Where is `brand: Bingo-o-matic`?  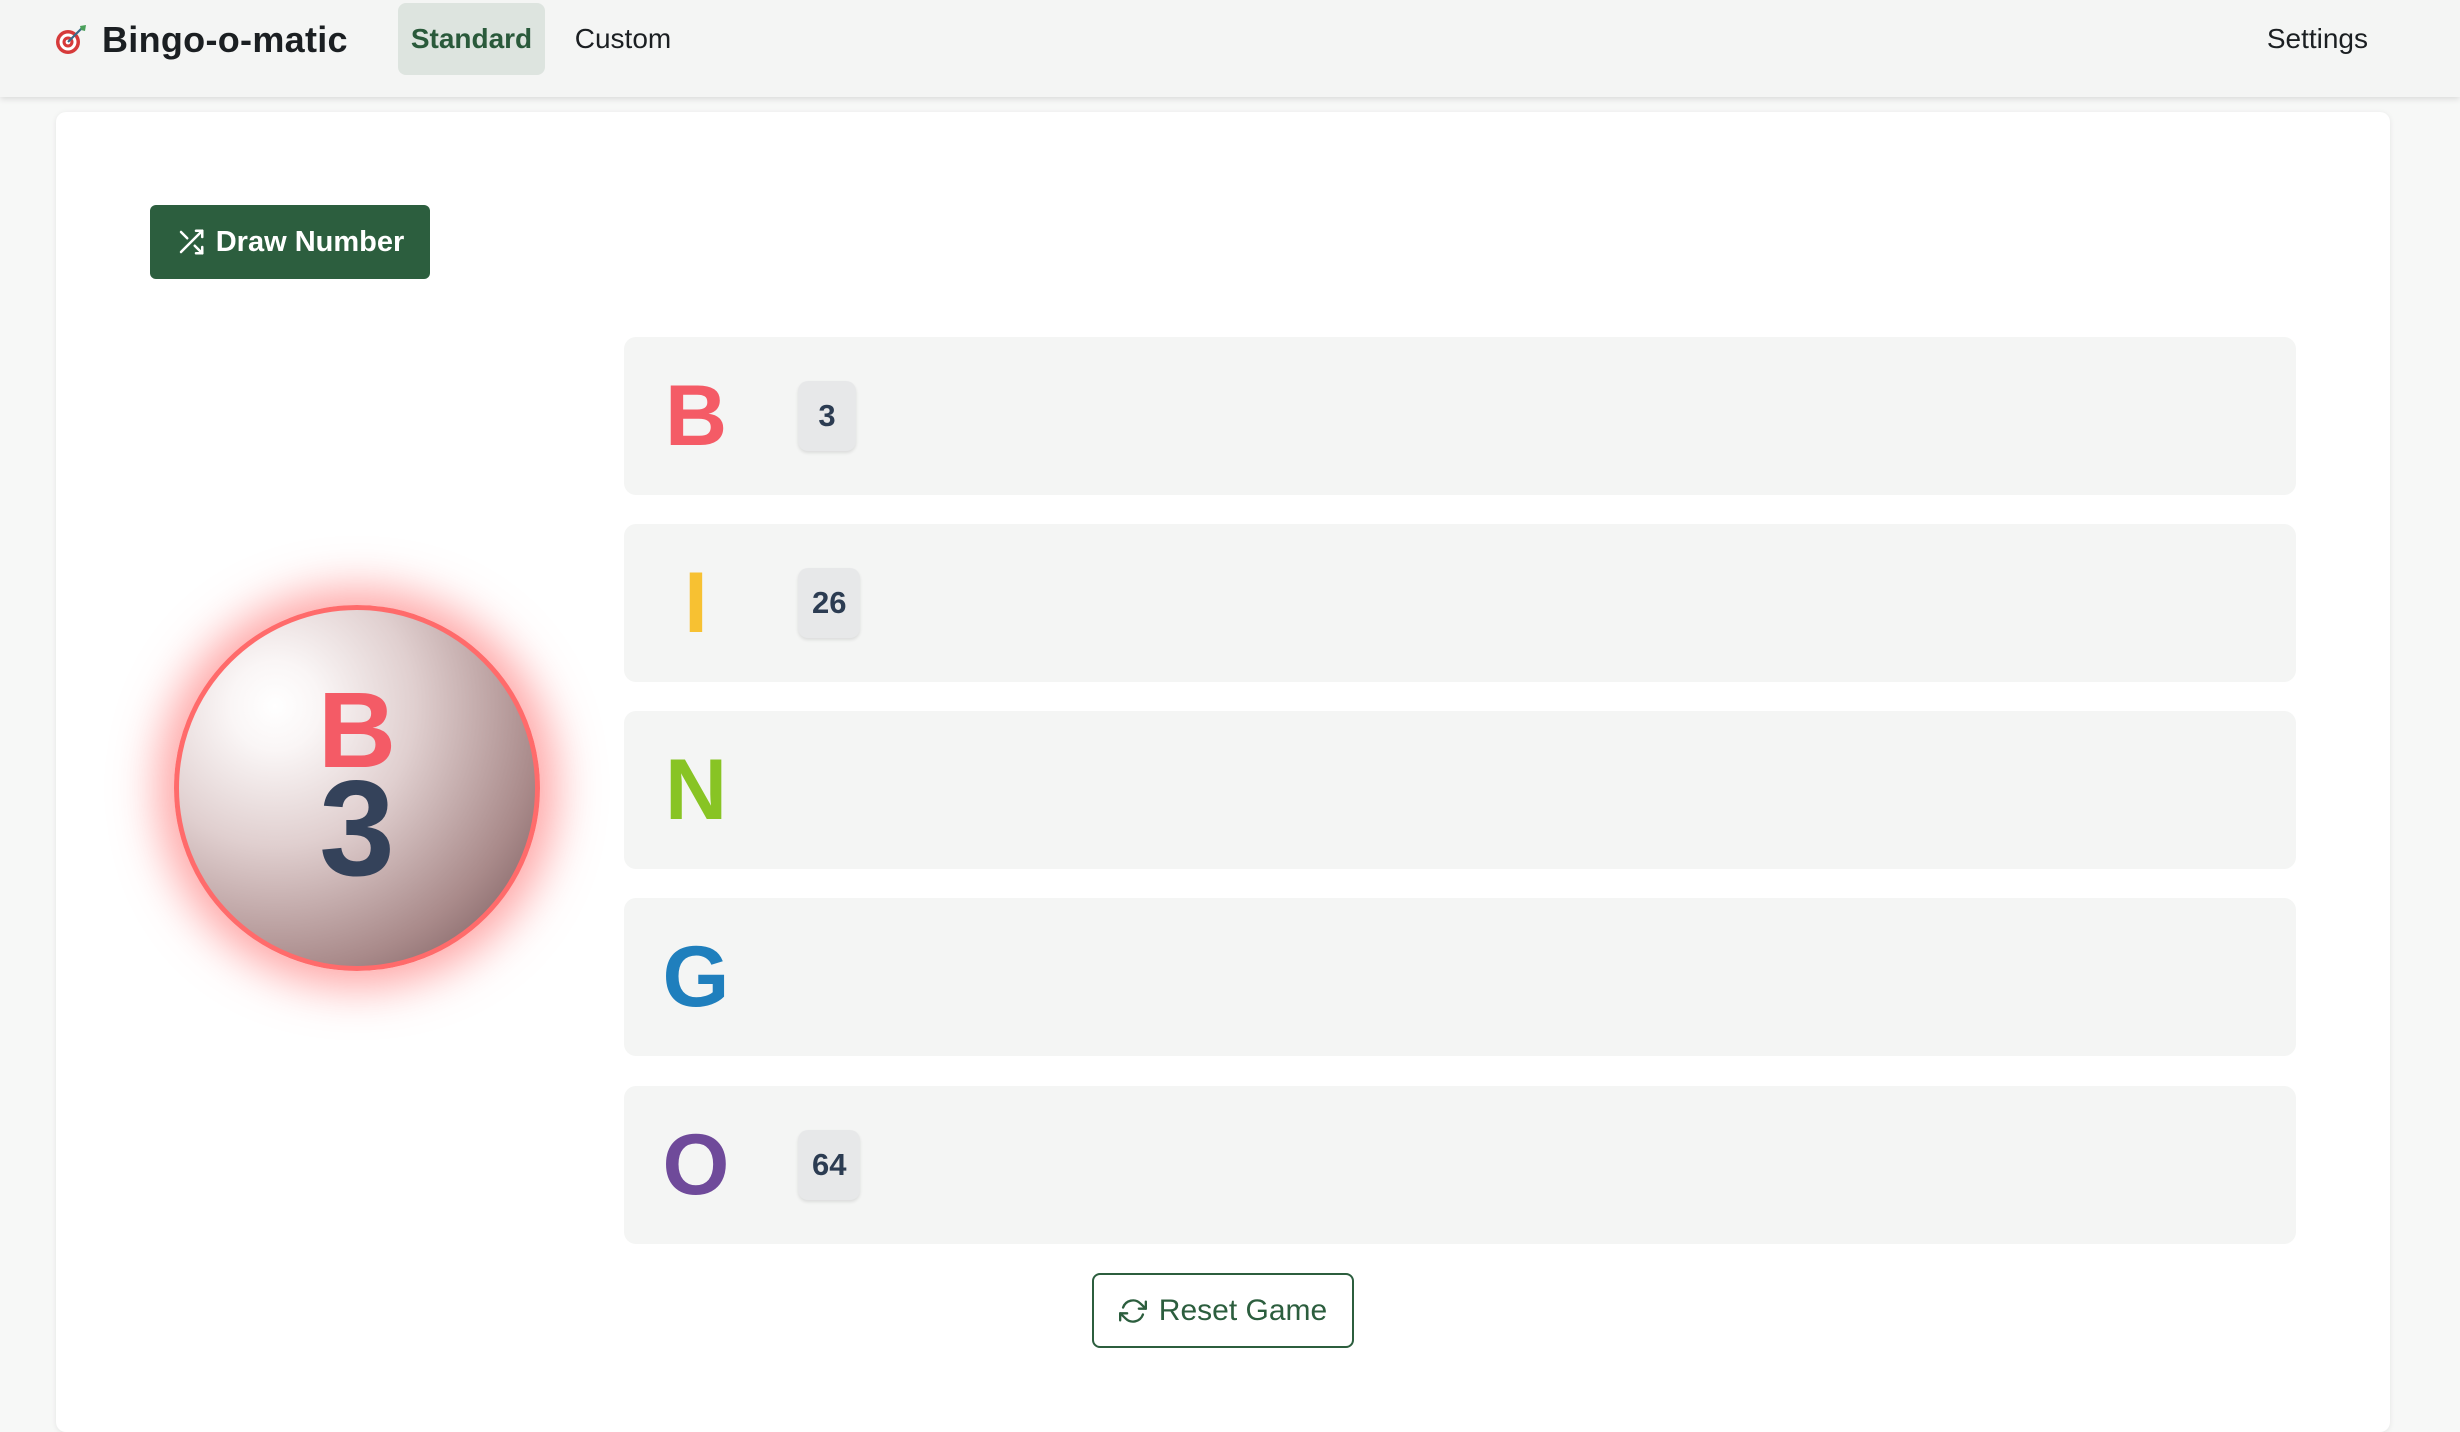
brand: Bingo-o-matic is located at coordinates (201, 40).